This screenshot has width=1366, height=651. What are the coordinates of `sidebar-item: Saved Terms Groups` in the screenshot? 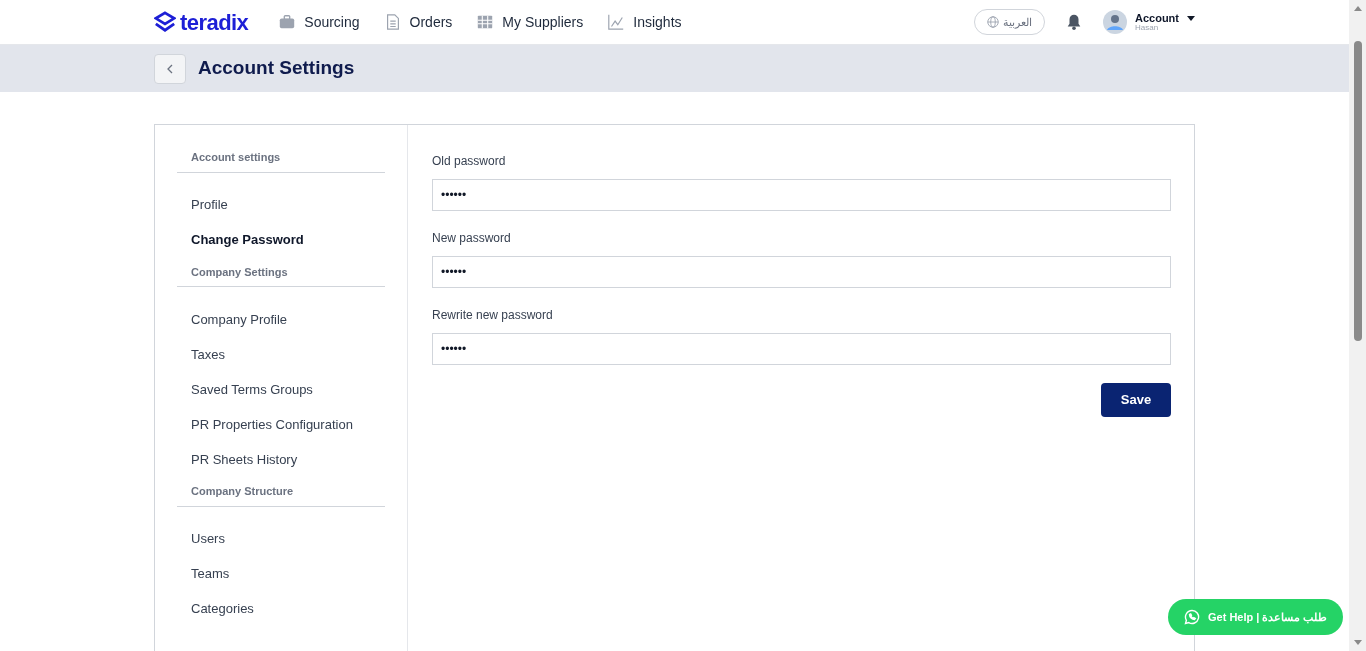 It's located at (281, 389).